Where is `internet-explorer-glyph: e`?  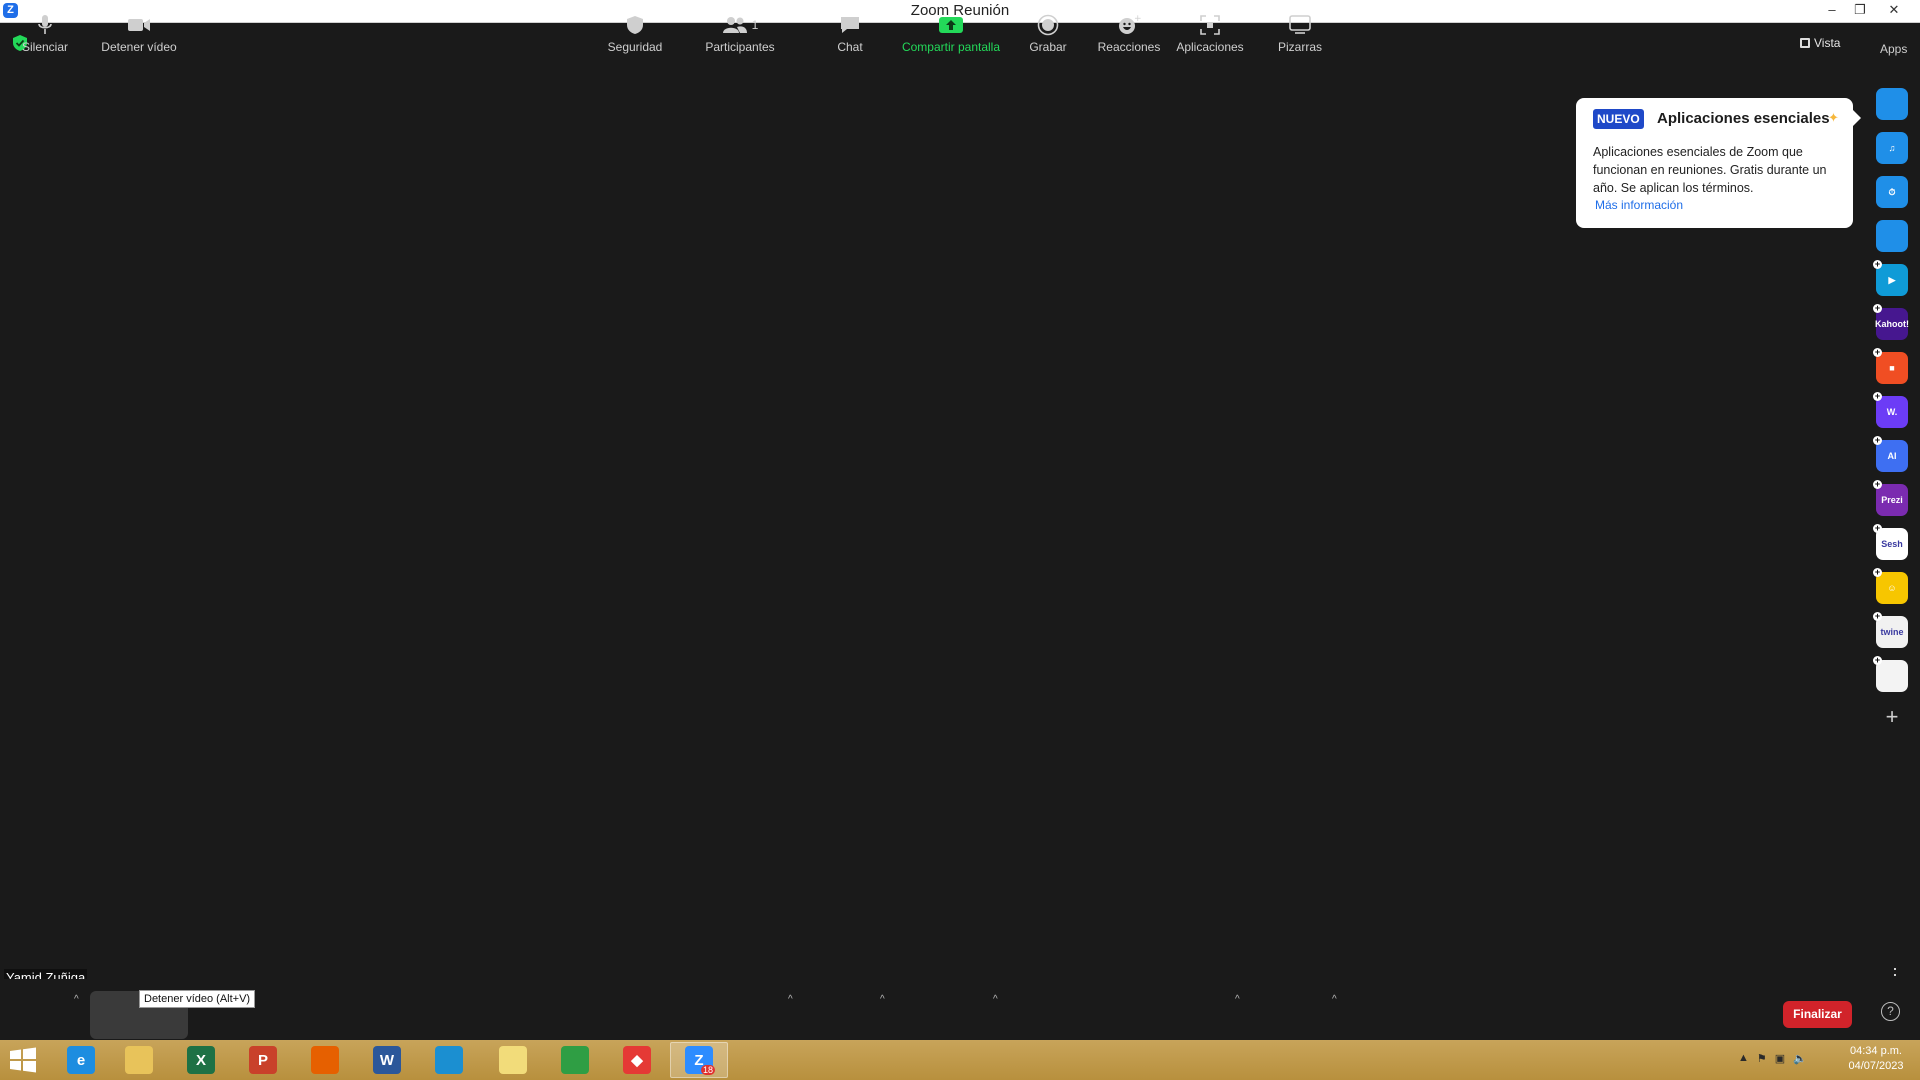
internet-explorer-glyph: e is located at coordinates (81, 1060).